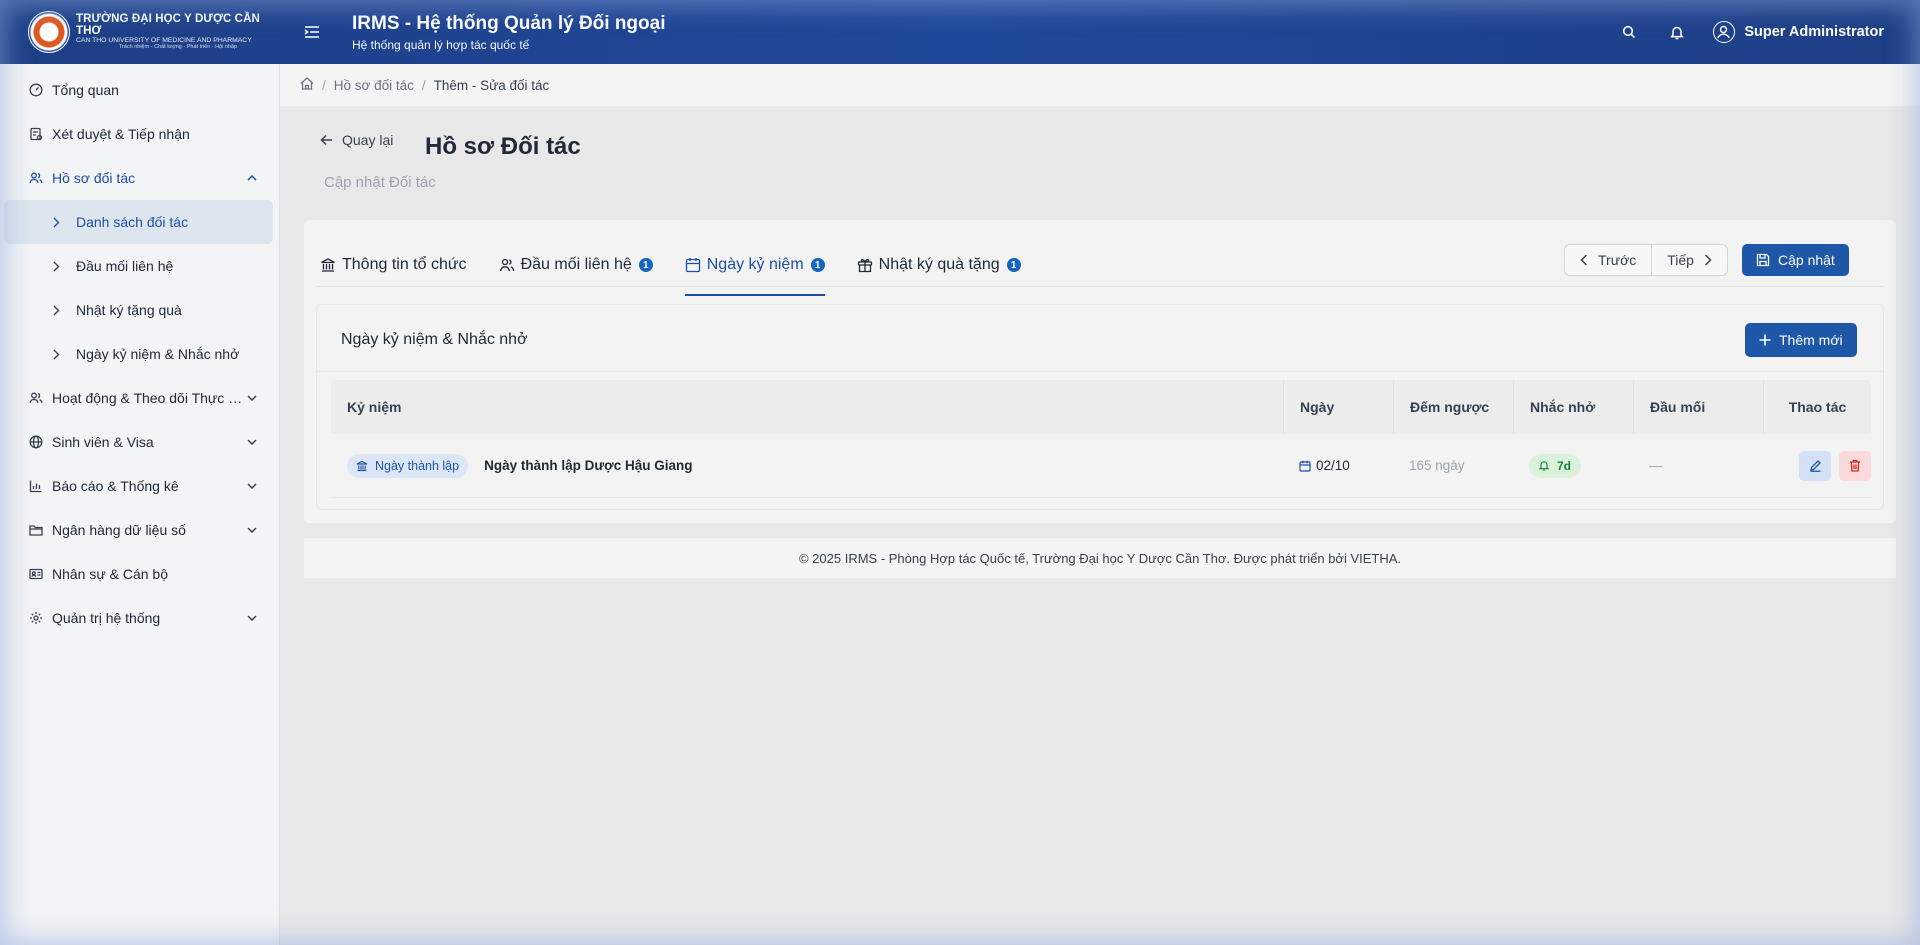 The height and width of the screenshot is (945, 1920). I want to click on sidebar-subitem-gift-log: Nhật ký tặng quà, so click(139, 310).